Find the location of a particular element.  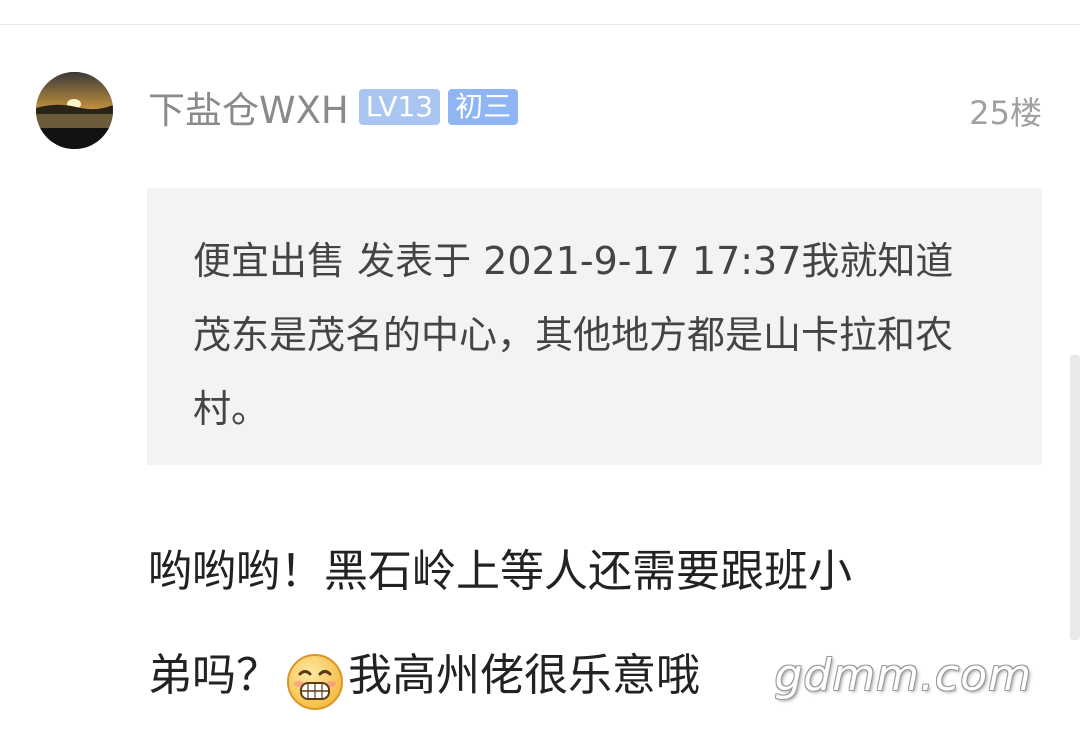

username: 下盐仓WXH is located at coordinates (248, 107).